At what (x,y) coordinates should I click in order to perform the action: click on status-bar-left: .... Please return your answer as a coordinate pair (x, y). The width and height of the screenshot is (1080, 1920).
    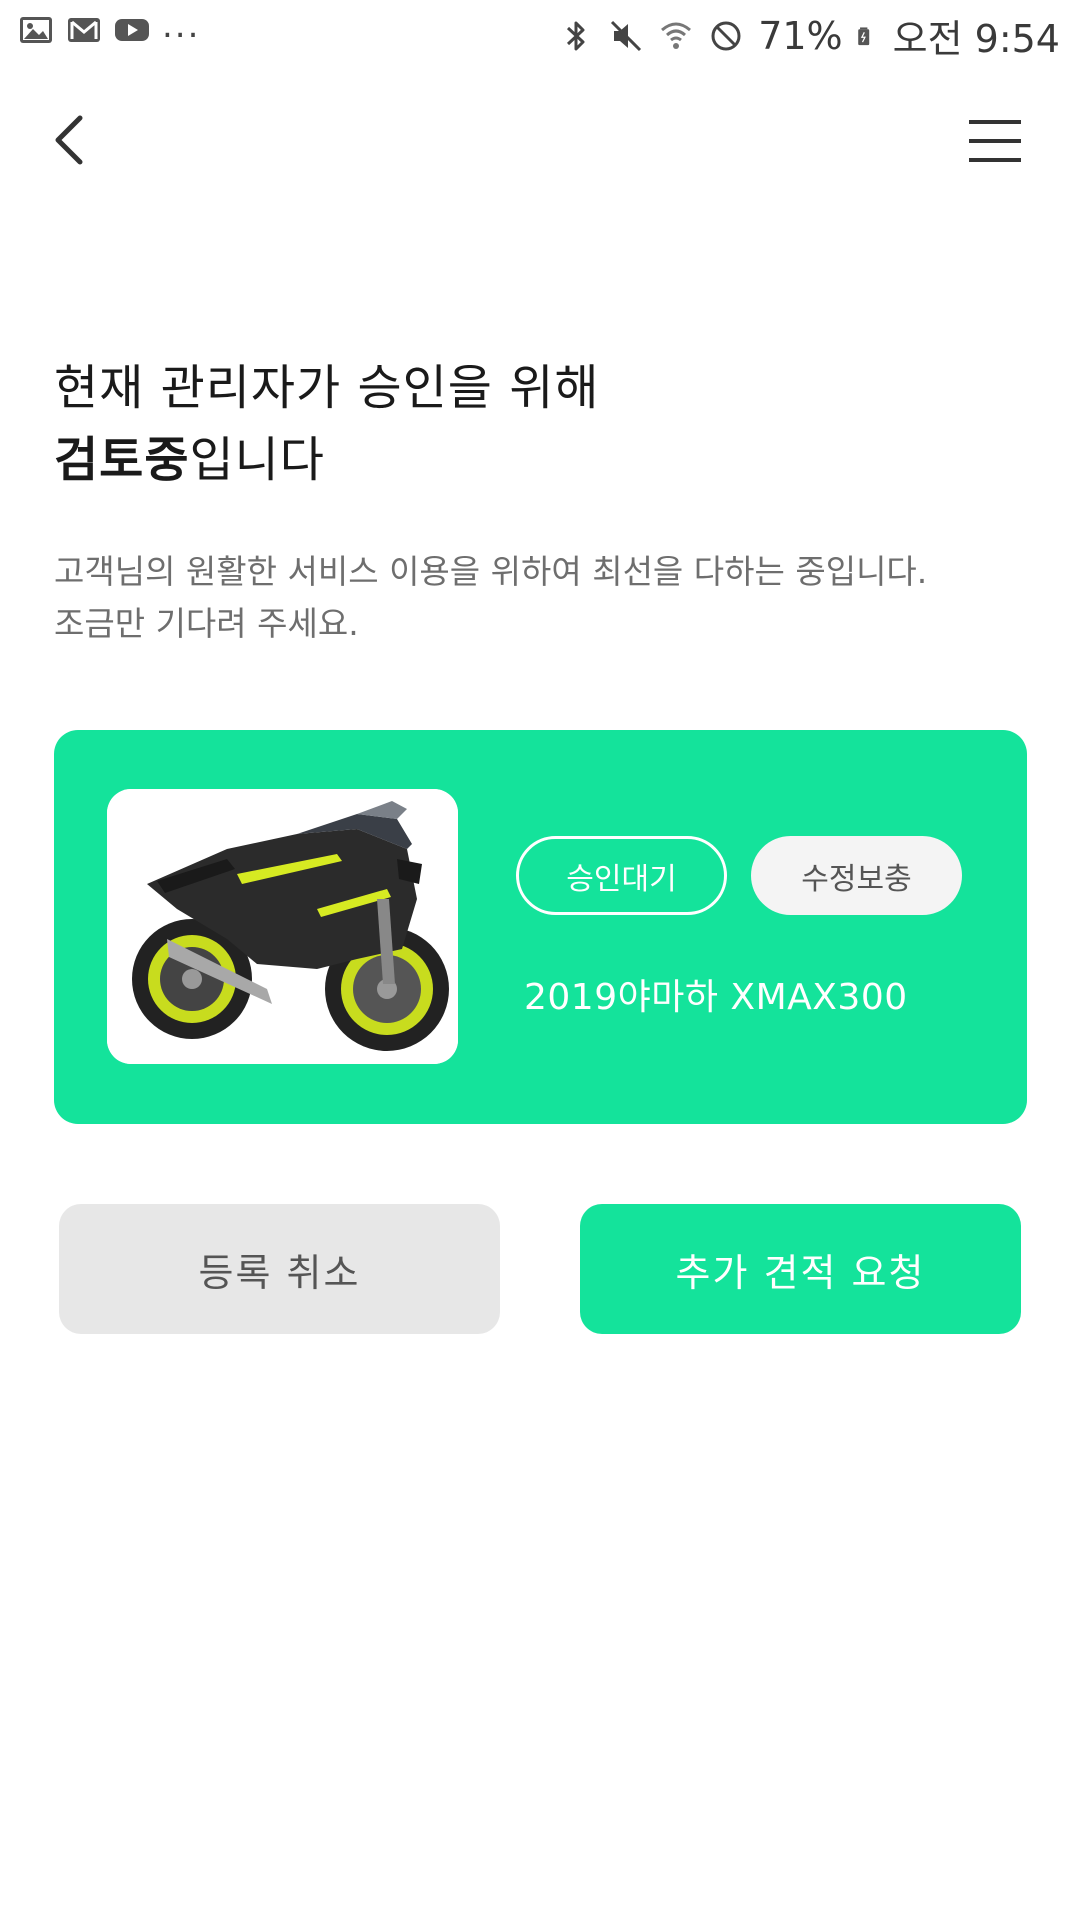
    Looking at the image, I should click on (109, 27).